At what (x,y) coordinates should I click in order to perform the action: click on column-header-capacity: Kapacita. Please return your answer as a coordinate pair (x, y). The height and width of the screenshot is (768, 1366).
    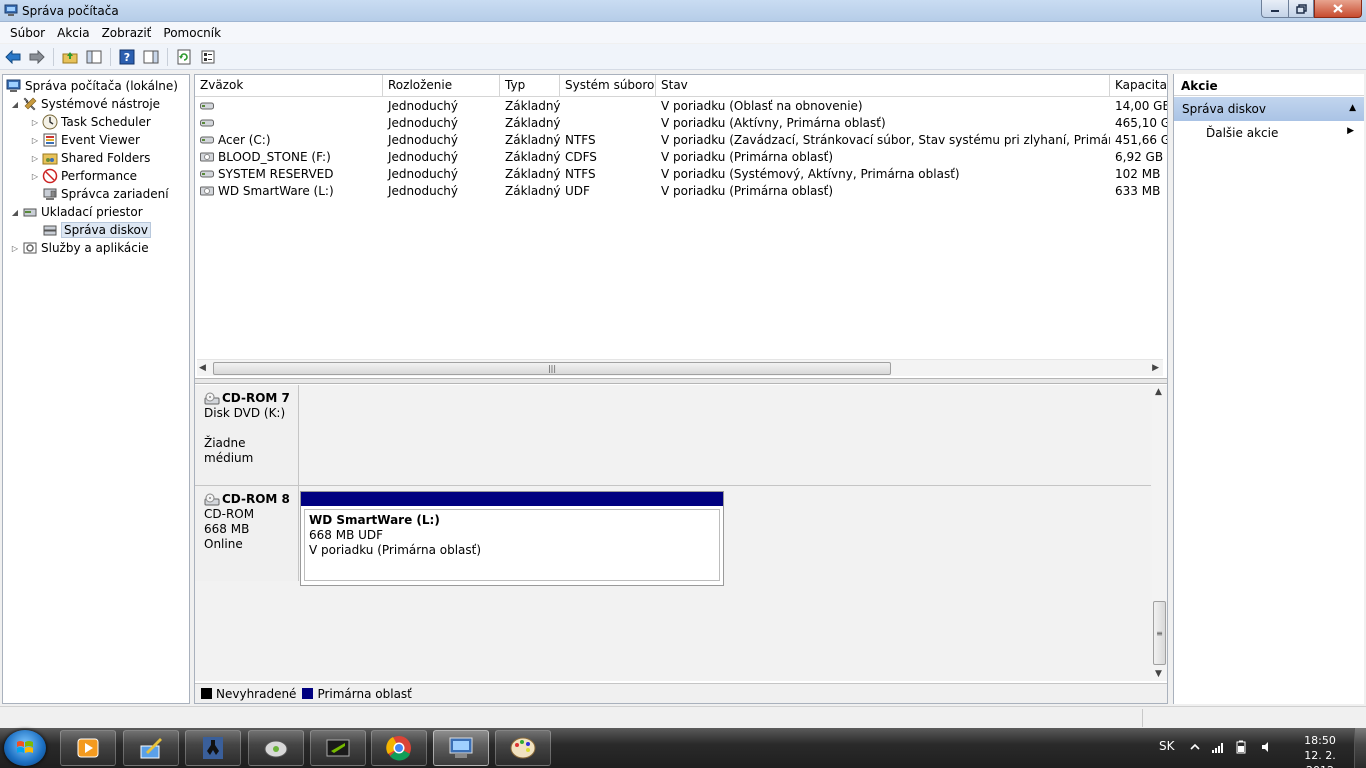
    Looking at the image, I should click on (1138, 85).